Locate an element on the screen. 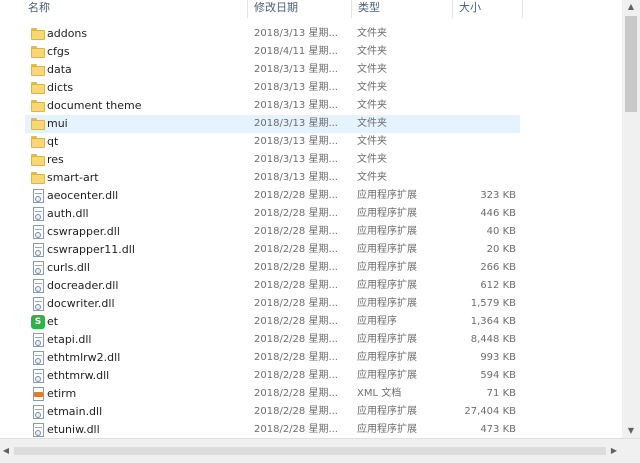  file-size: 27,404 KB is located at coordinates (490, 411).